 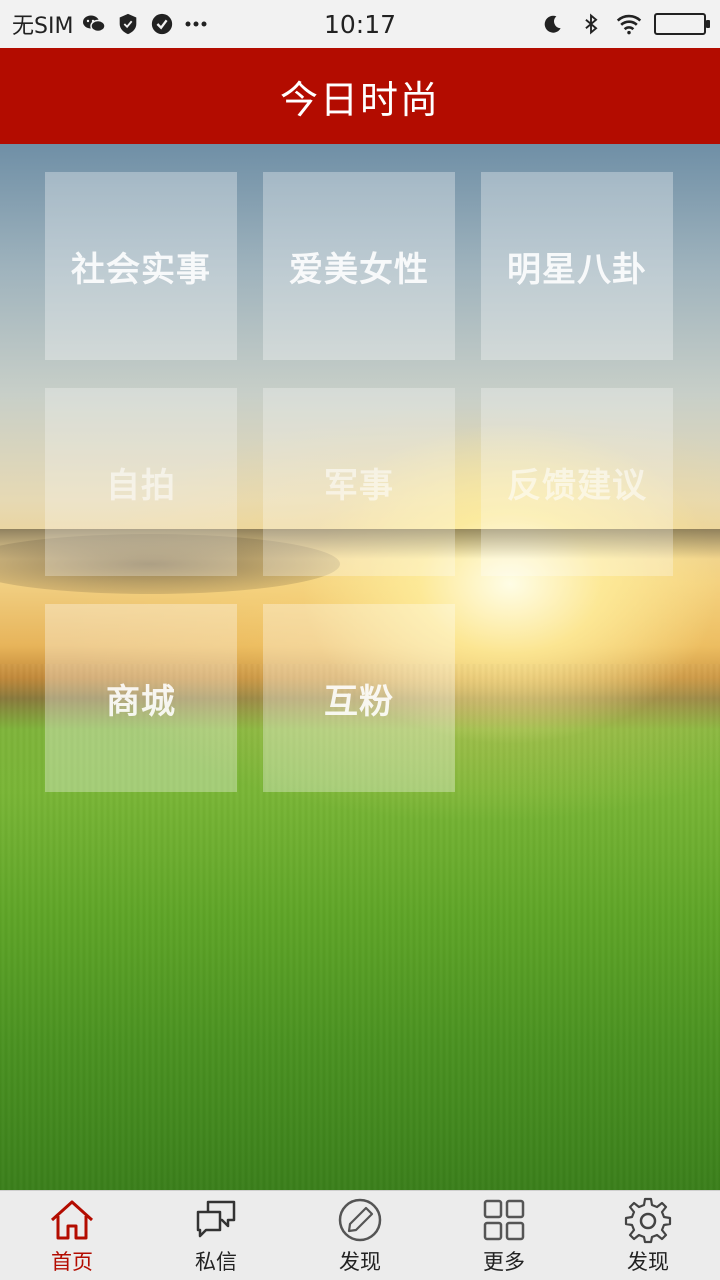 What do you see at coordinates (577, 482) in the screenshot?
I see `tile-feedback: 反馈建议` at bounding box center [577, 482].